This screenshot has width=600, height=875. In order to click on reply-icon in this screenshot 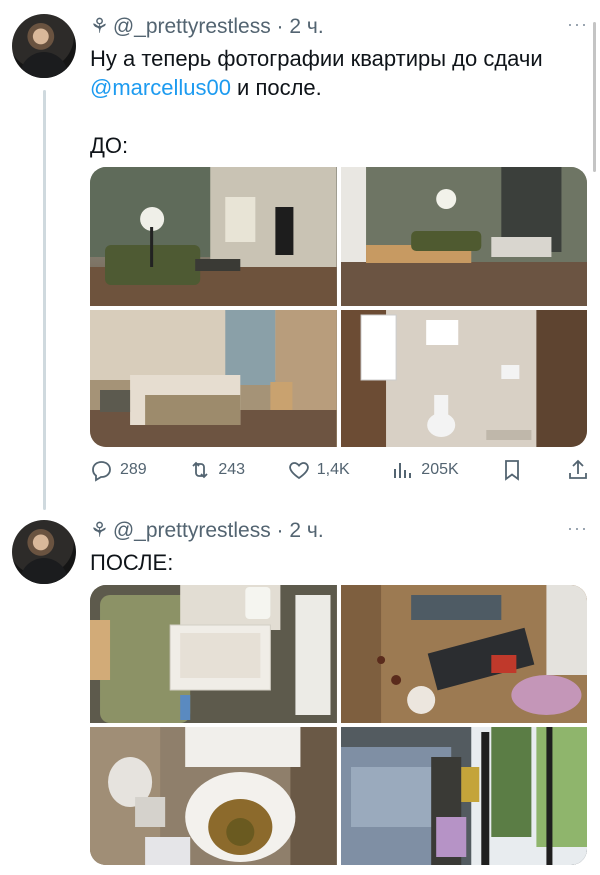, I will do `click(101, 471)`.